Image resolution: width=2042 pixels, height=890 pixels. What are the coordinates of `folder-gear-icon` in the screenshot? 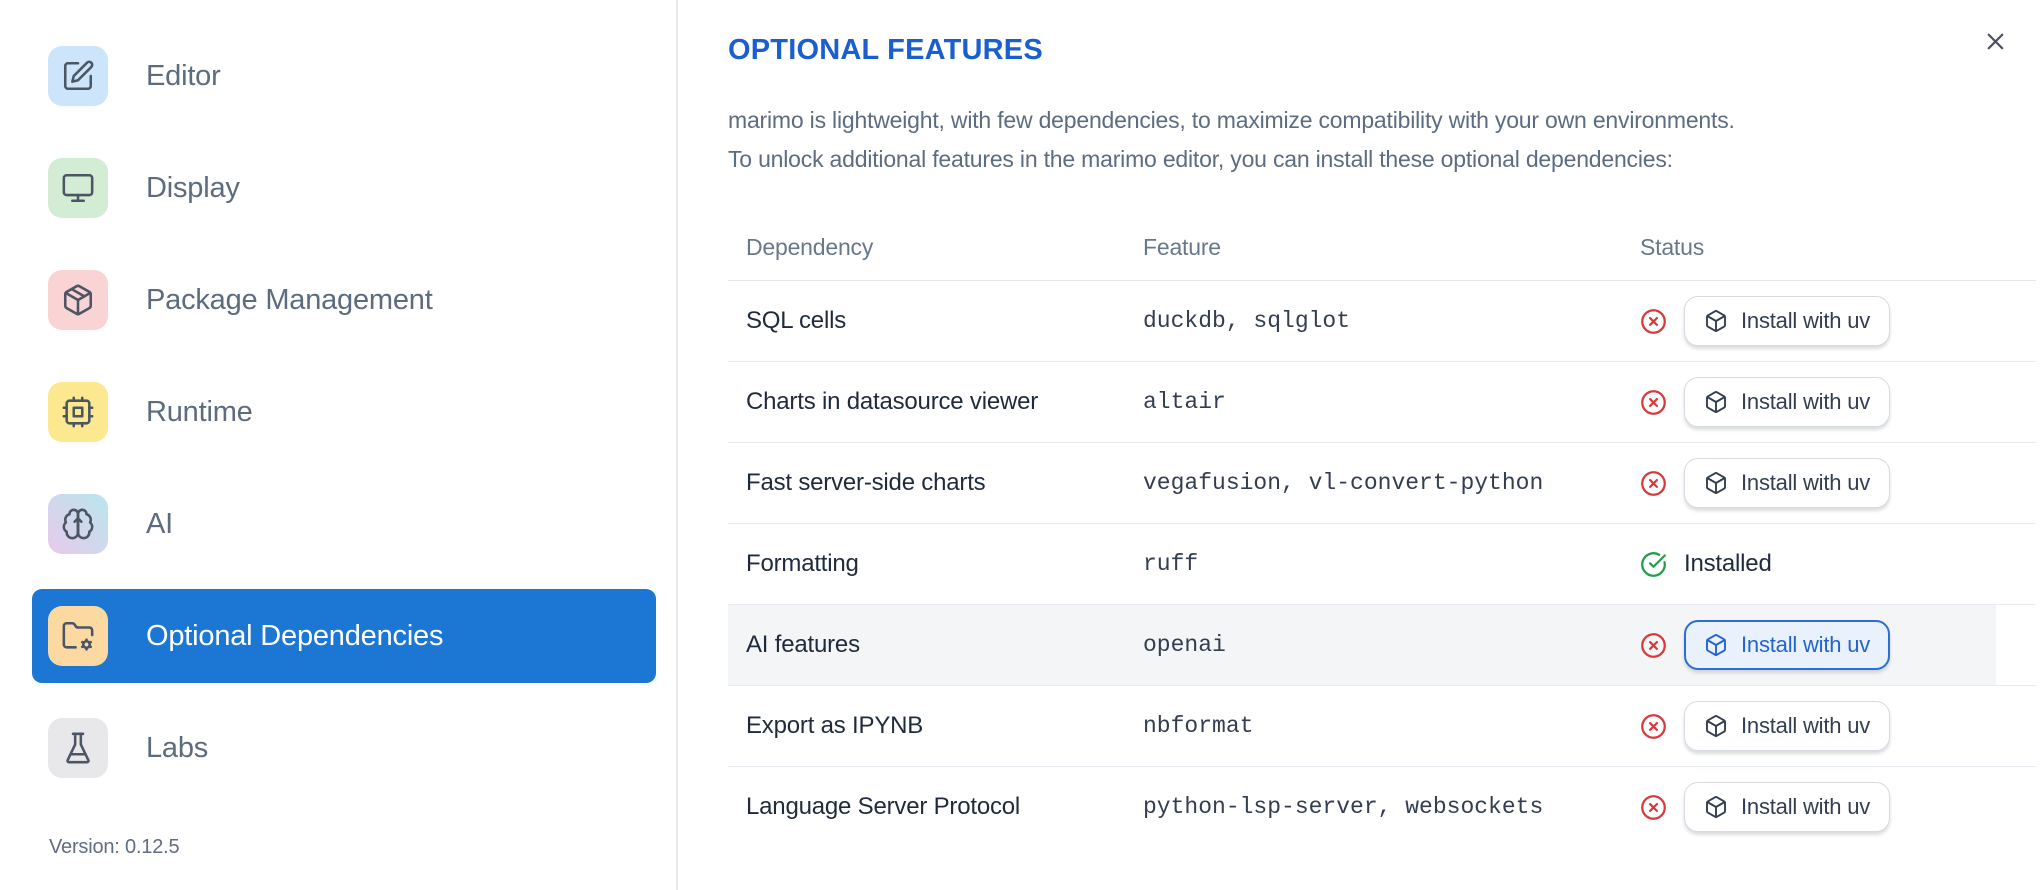 It's located at (78, 636).